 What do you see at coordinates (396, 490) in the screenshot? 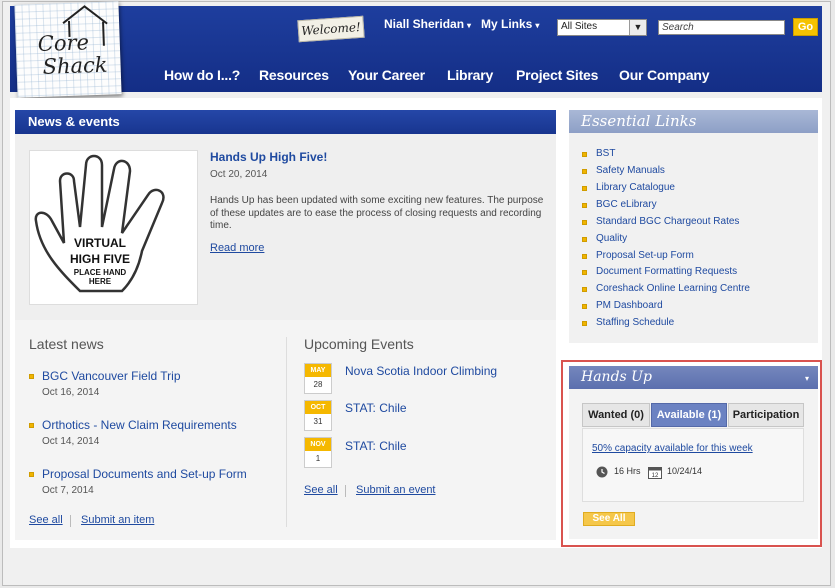
I see `submit-event-link: Submit an event` at bounding box center [396, 490].